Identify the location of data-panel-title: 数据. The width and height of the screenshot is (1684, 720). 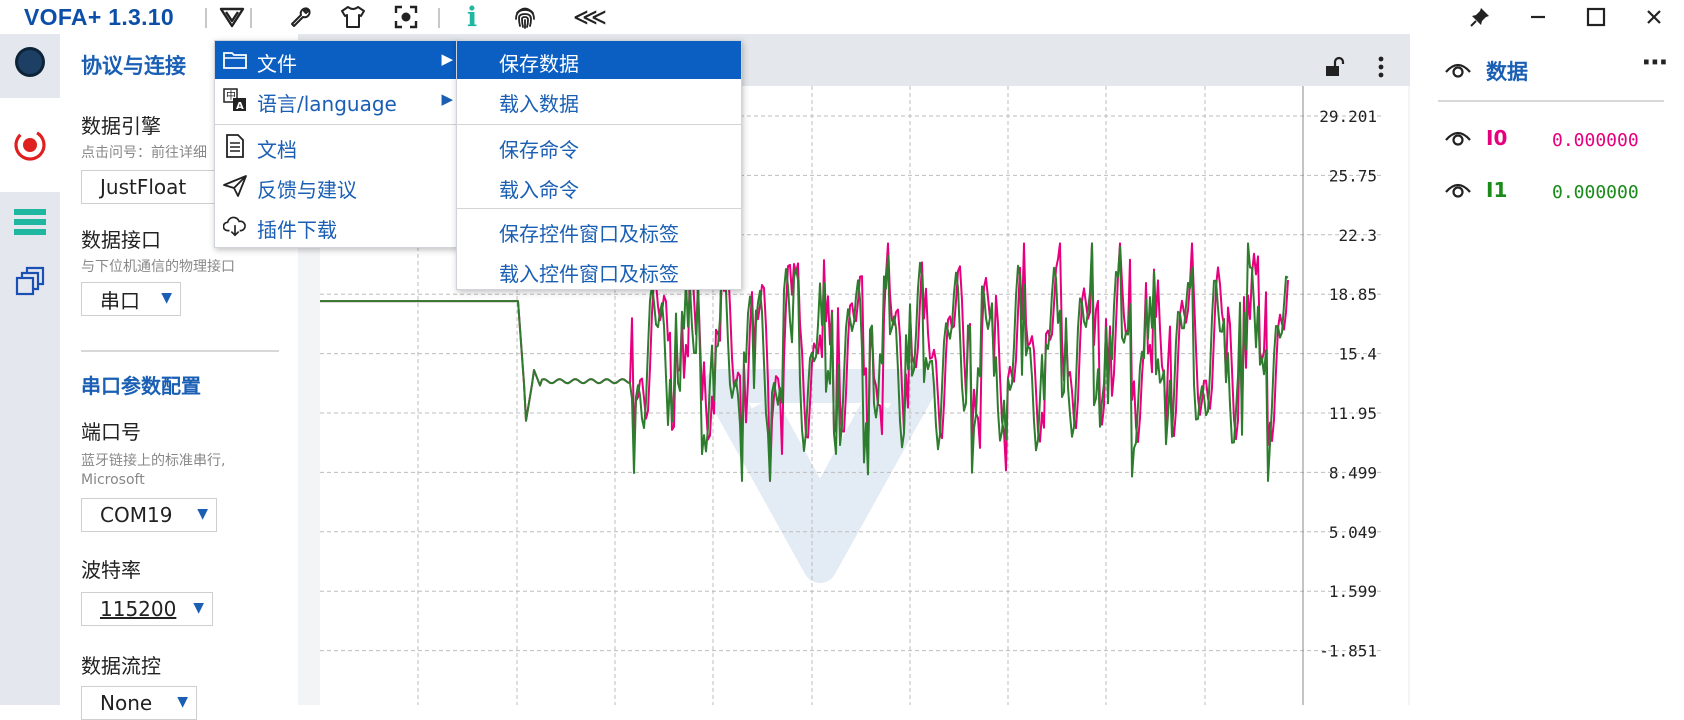
(1507, 72).